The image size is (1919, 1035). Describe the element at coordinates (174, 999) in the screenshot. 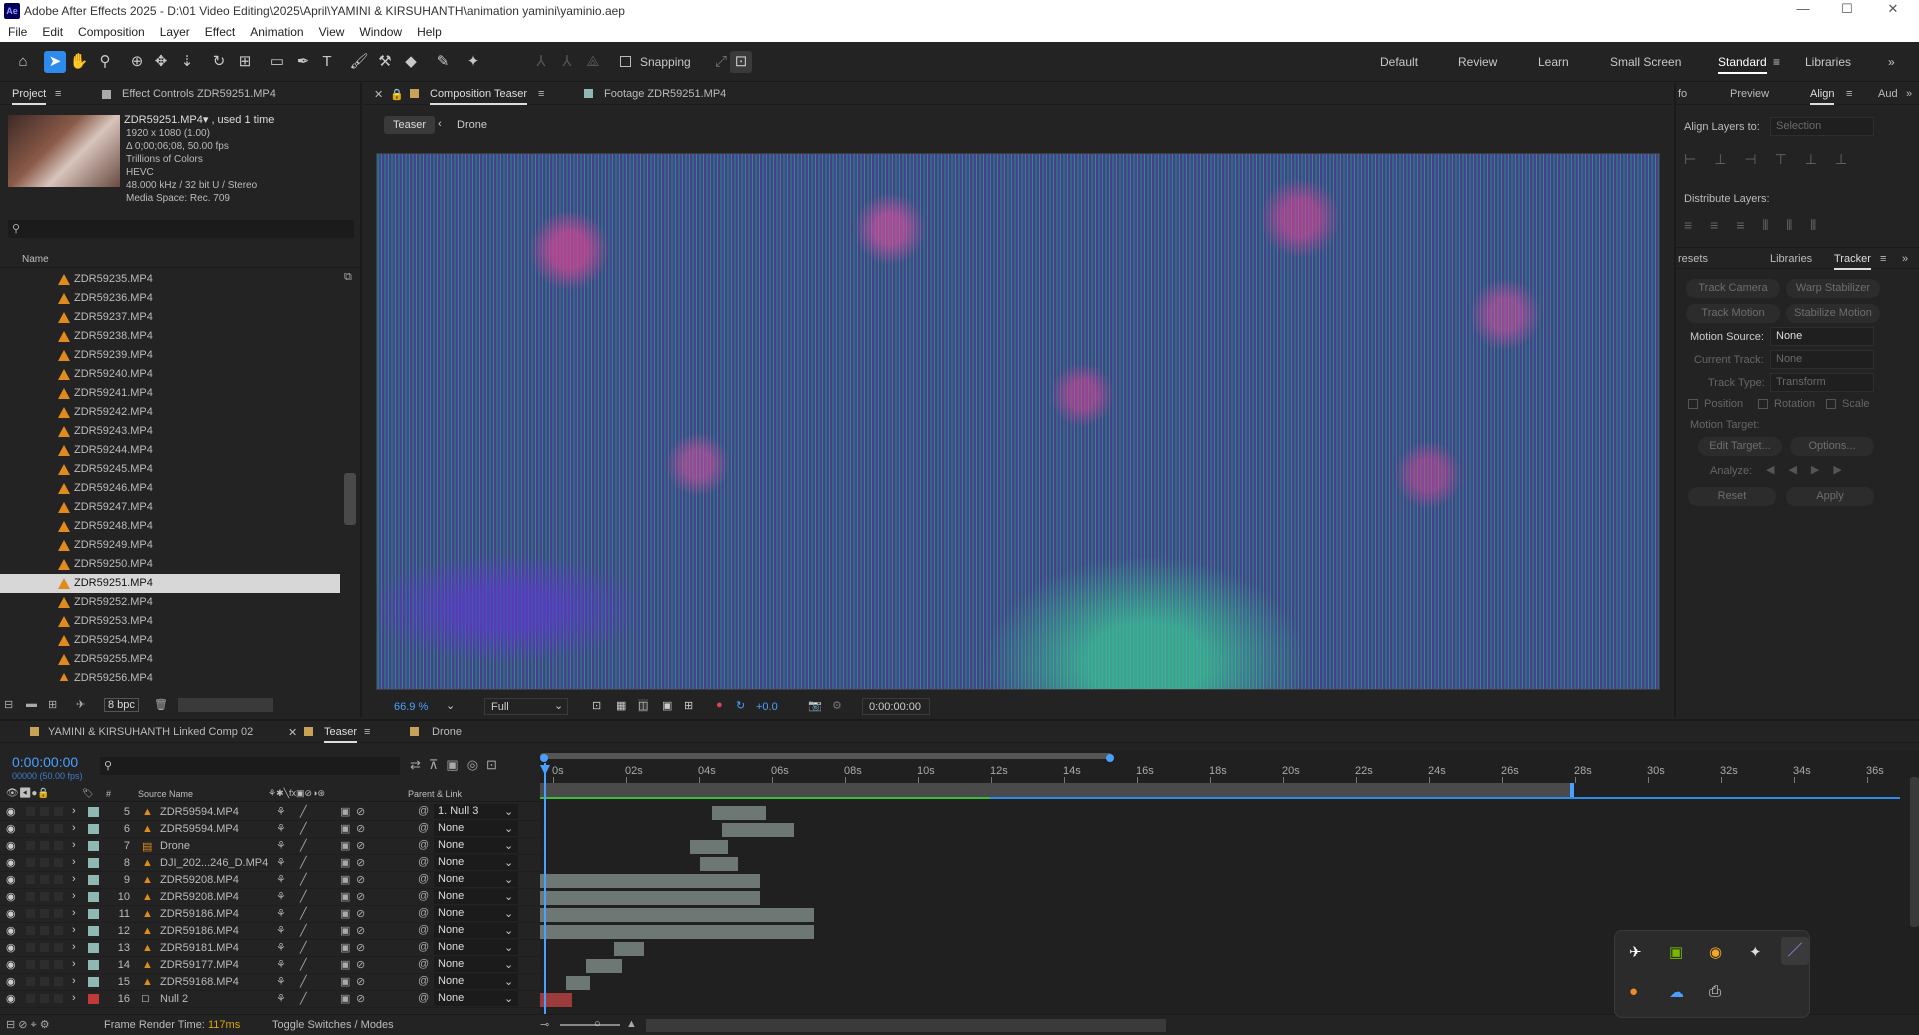

I see `layer-source-name: Null 2` at that location.